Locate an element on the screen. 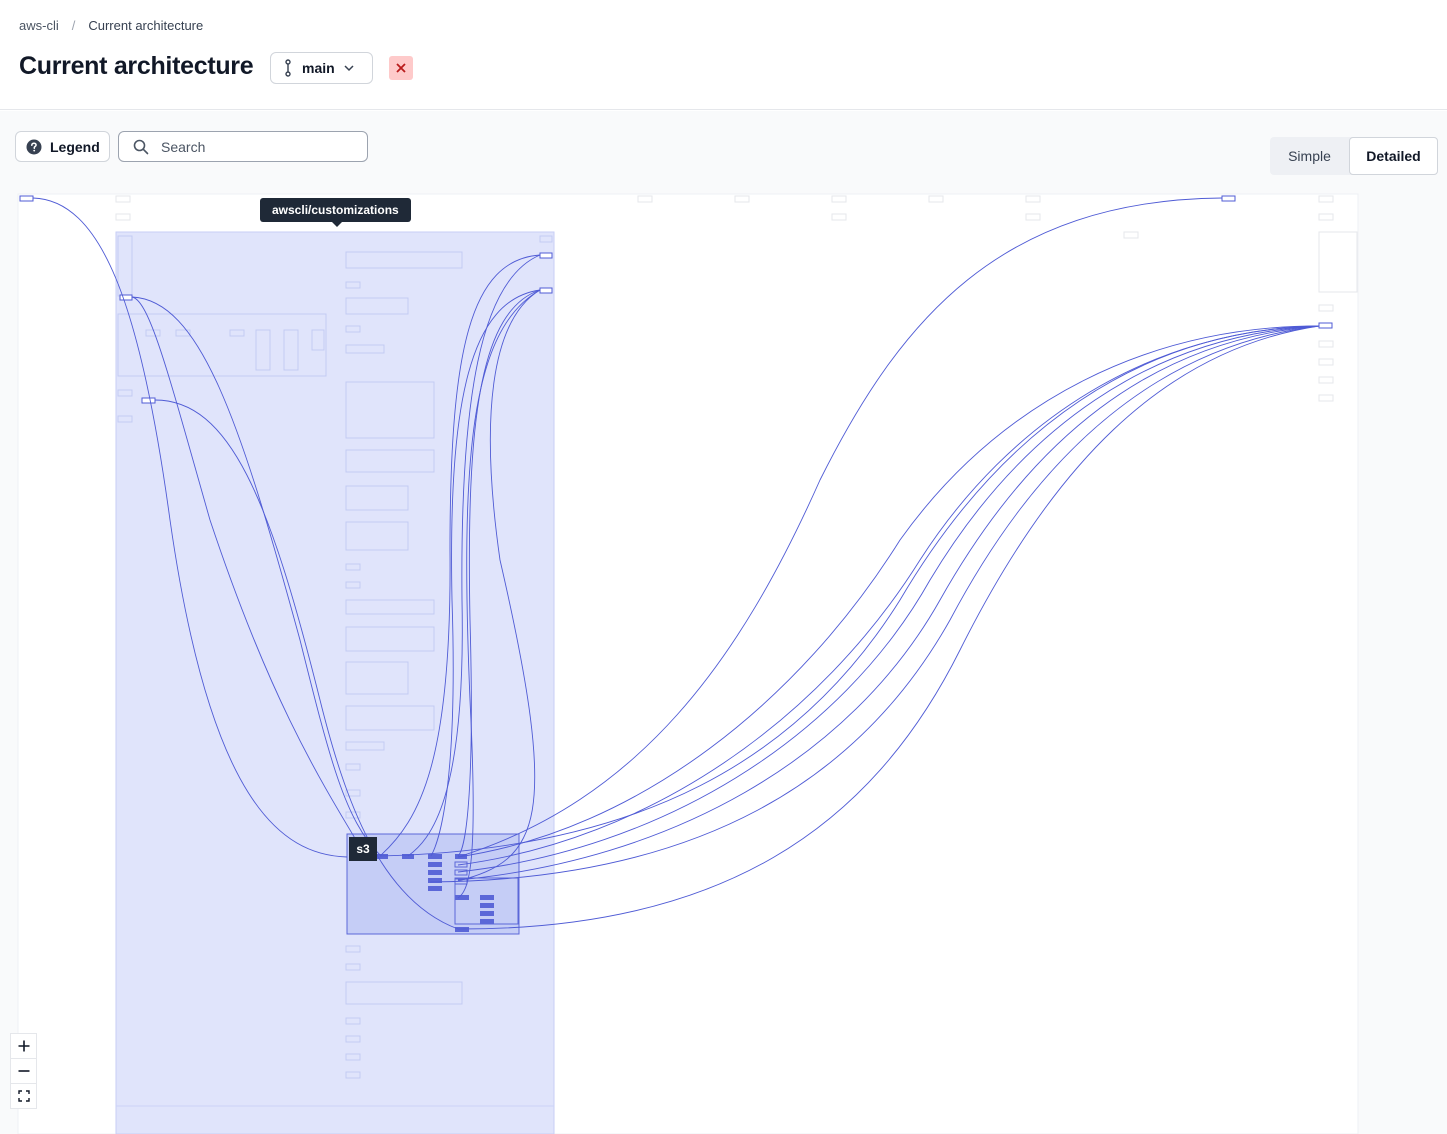  breadcrumb: aws-cli / Current architecture is located at coordinates (111, 25).